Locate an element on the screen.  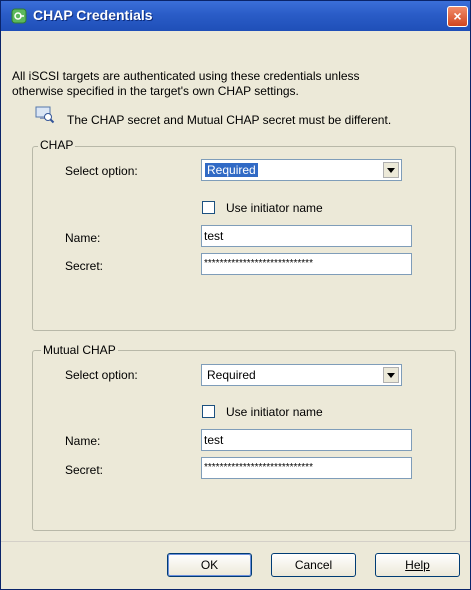
chap-secret-field: **************************** is located at coordinates (306, 264).